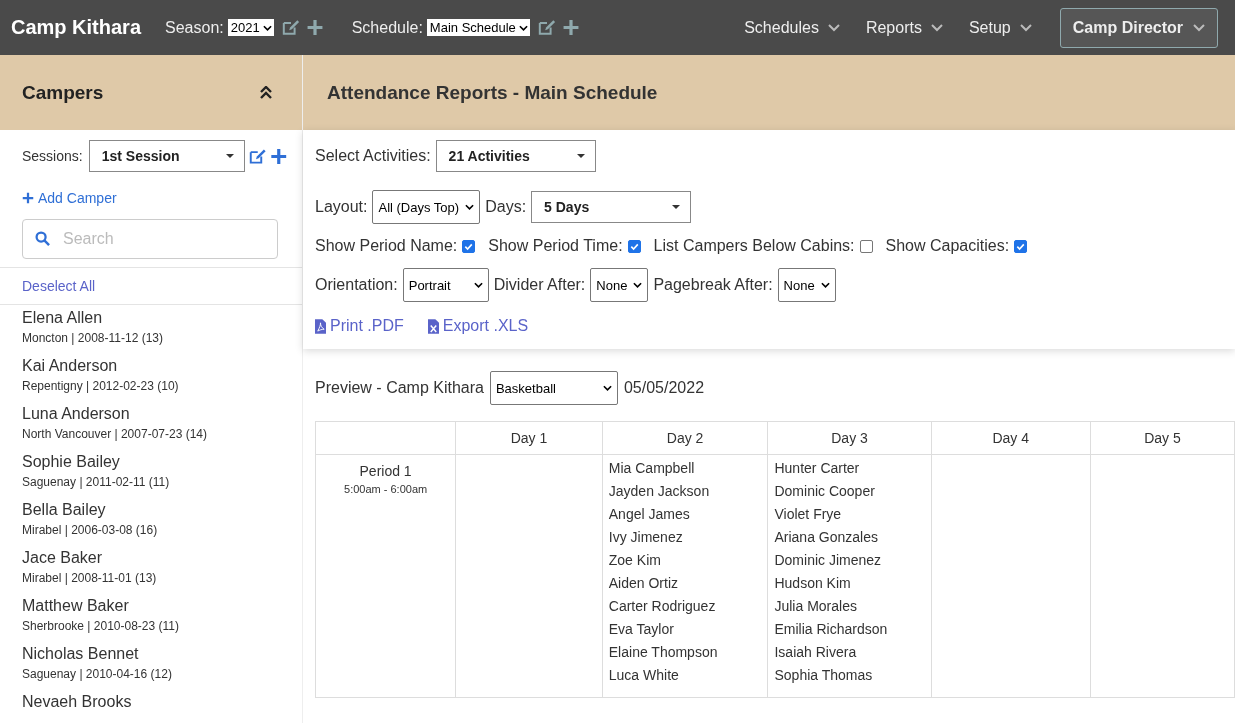 This screenshot has width=1235, height=723. Describe the element at coordinates (662, 606) in the screenshot. I see `camper-name: Carter Rodriguez` at that location.